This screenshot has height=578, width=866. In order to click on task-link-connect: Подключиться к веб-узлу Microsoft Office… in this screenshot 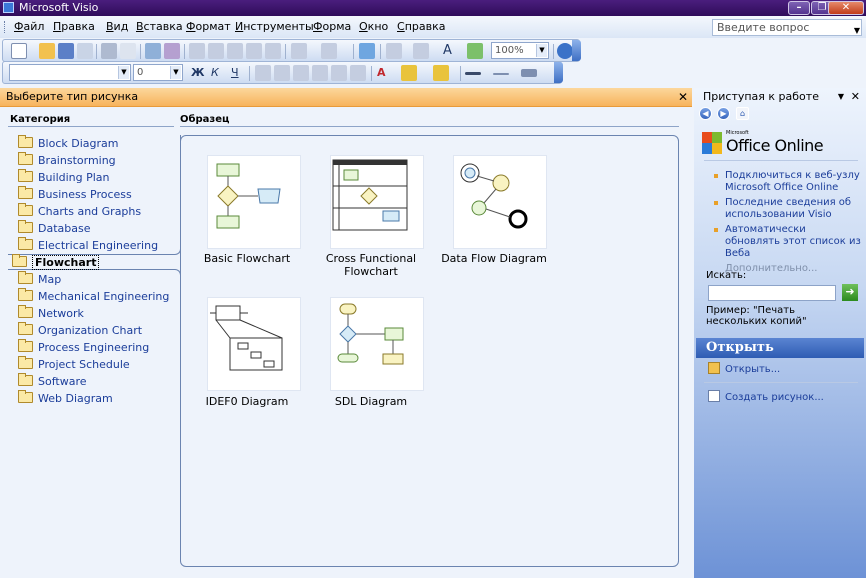, I will do `click(782, 182)`.